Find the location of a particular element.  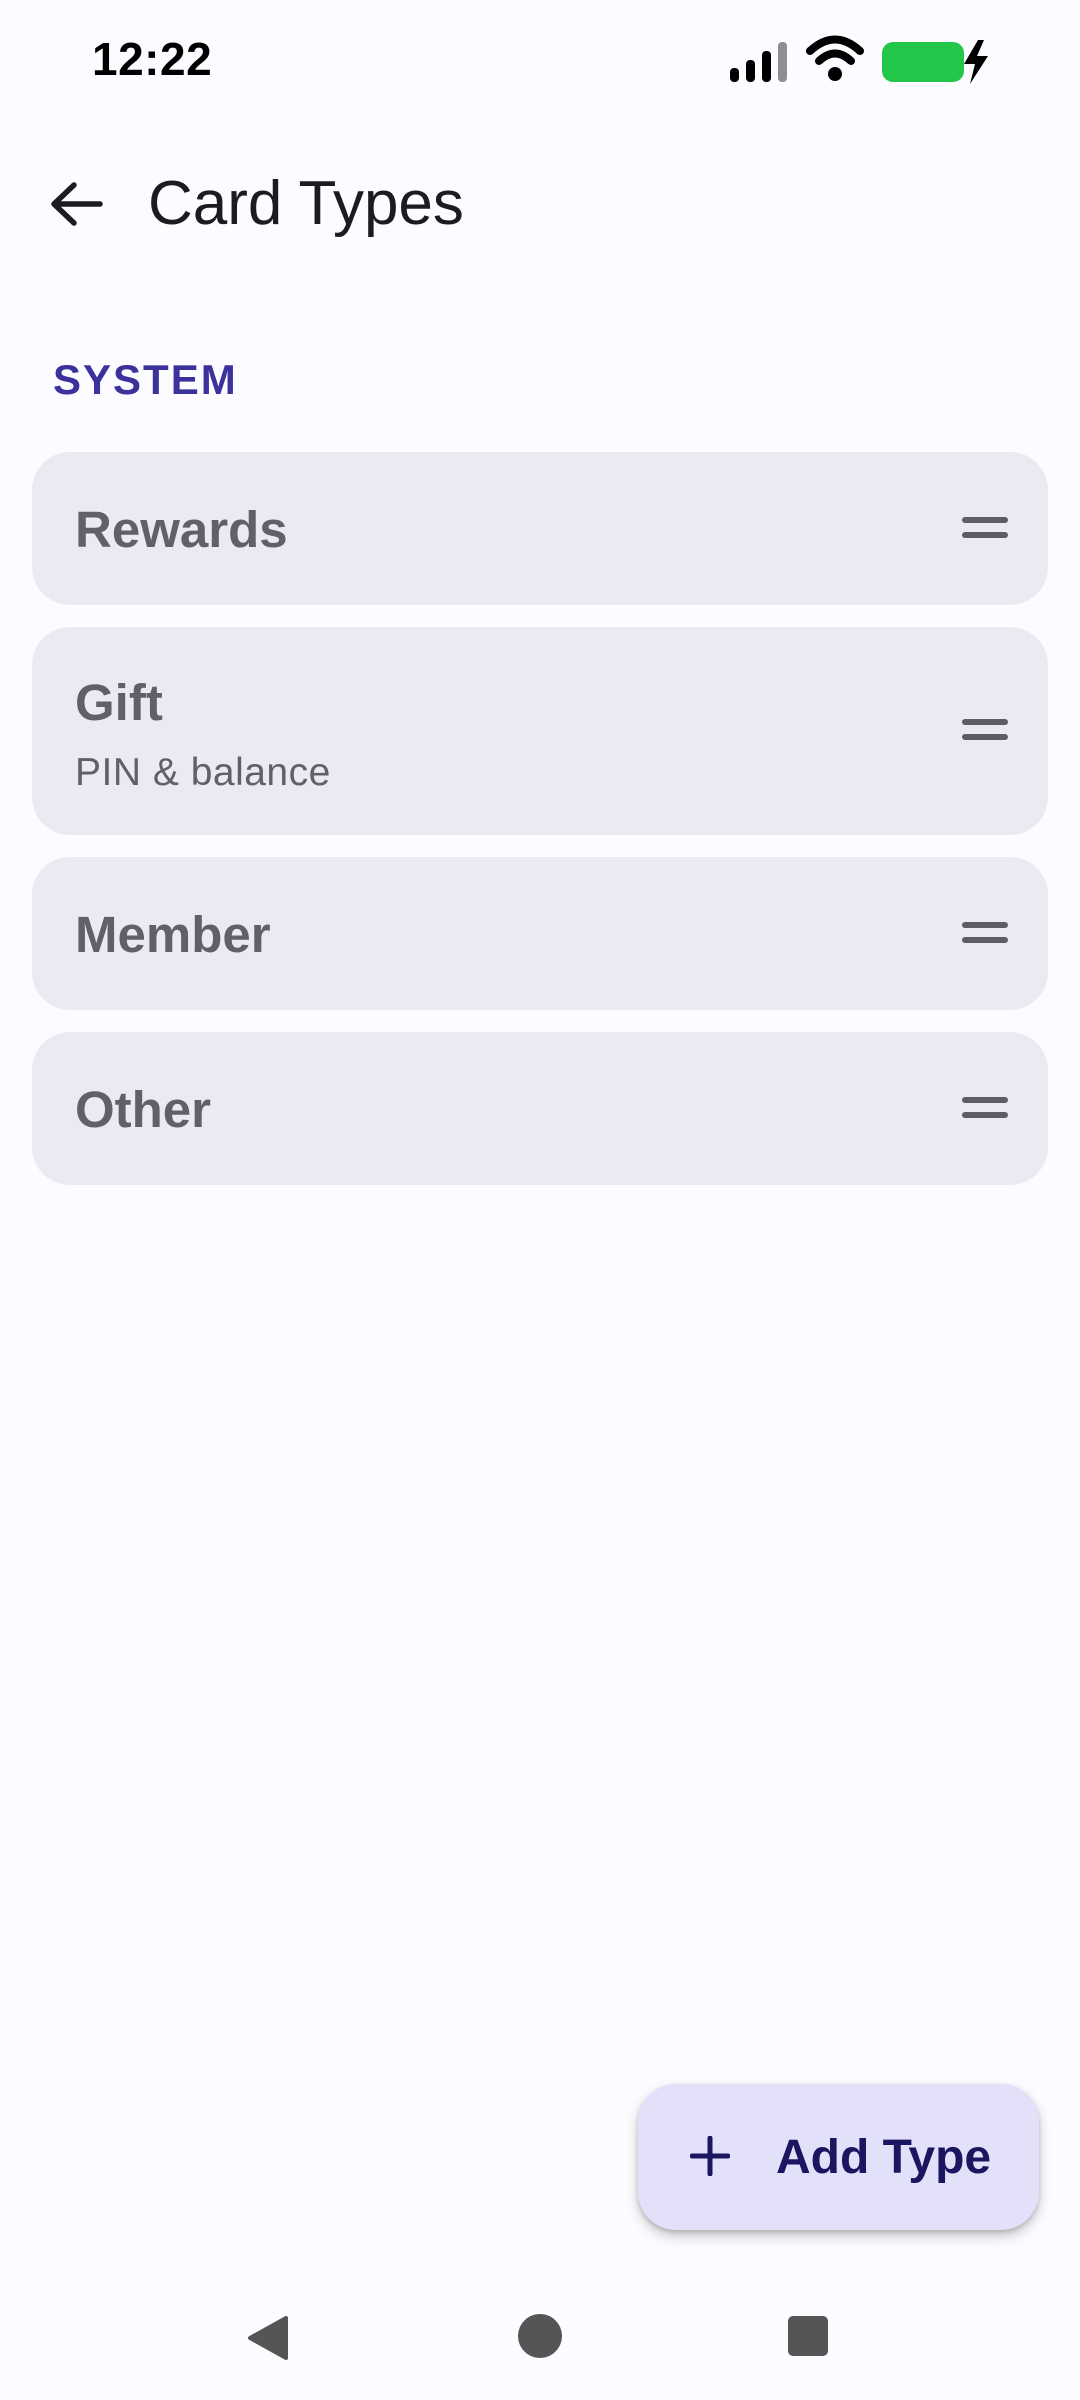

card-type-label: Gift is located at coordinates (119, 702).